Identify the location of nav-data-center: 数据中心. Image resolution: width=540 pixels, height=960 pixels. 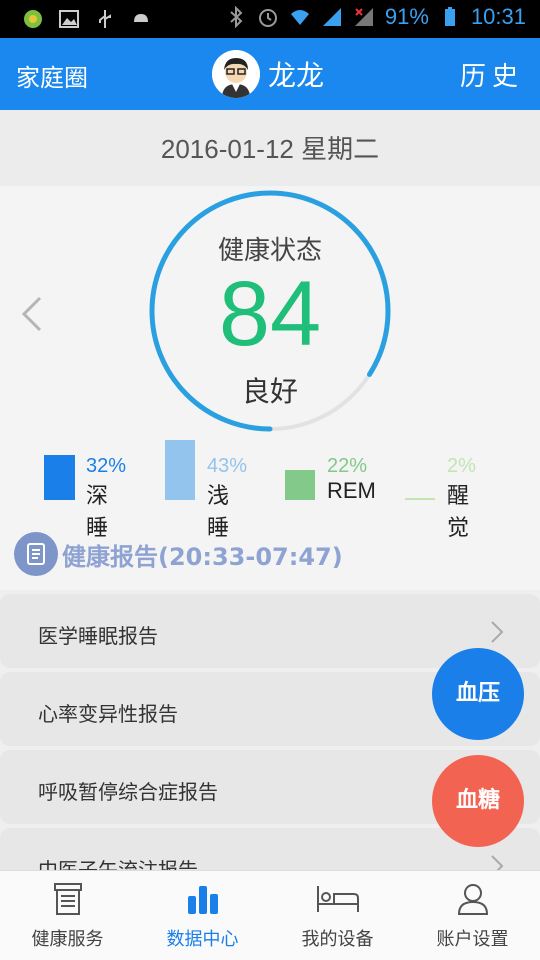
(202, 916).